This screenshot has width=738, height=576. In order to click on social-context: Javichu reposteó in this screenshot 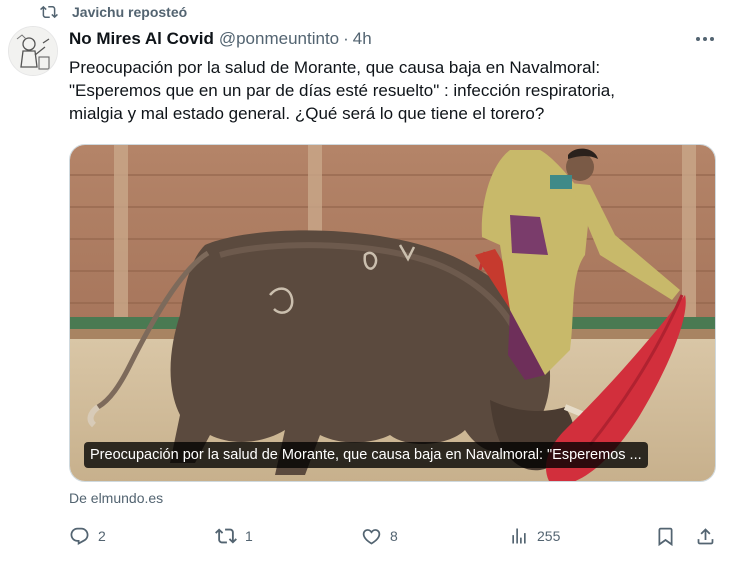, I will do `click(113, 12)`.